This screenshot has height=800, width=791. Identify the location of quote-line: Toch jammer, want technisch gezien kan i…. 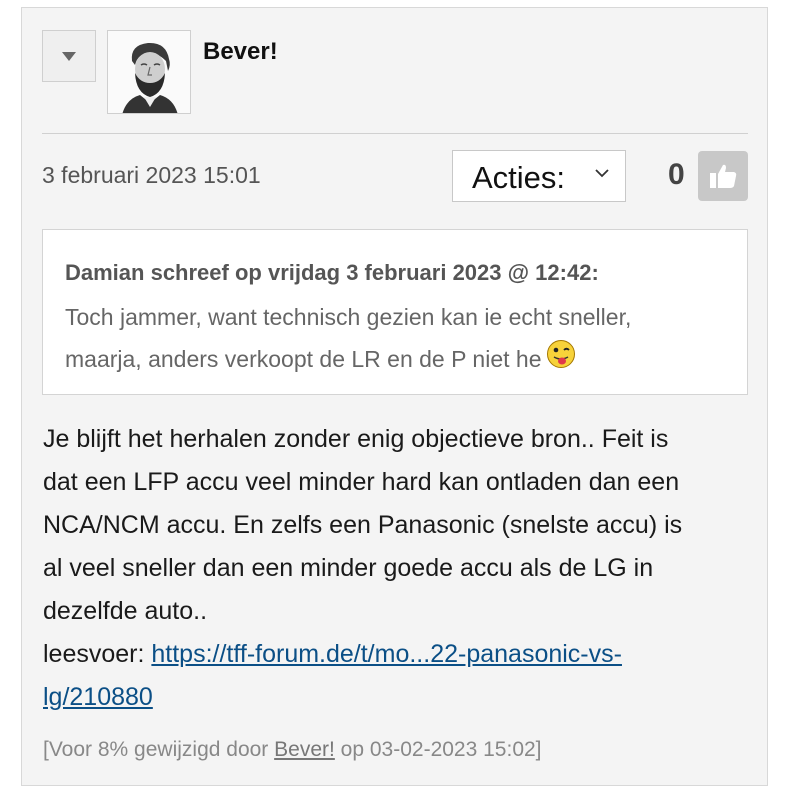
(348, 317).